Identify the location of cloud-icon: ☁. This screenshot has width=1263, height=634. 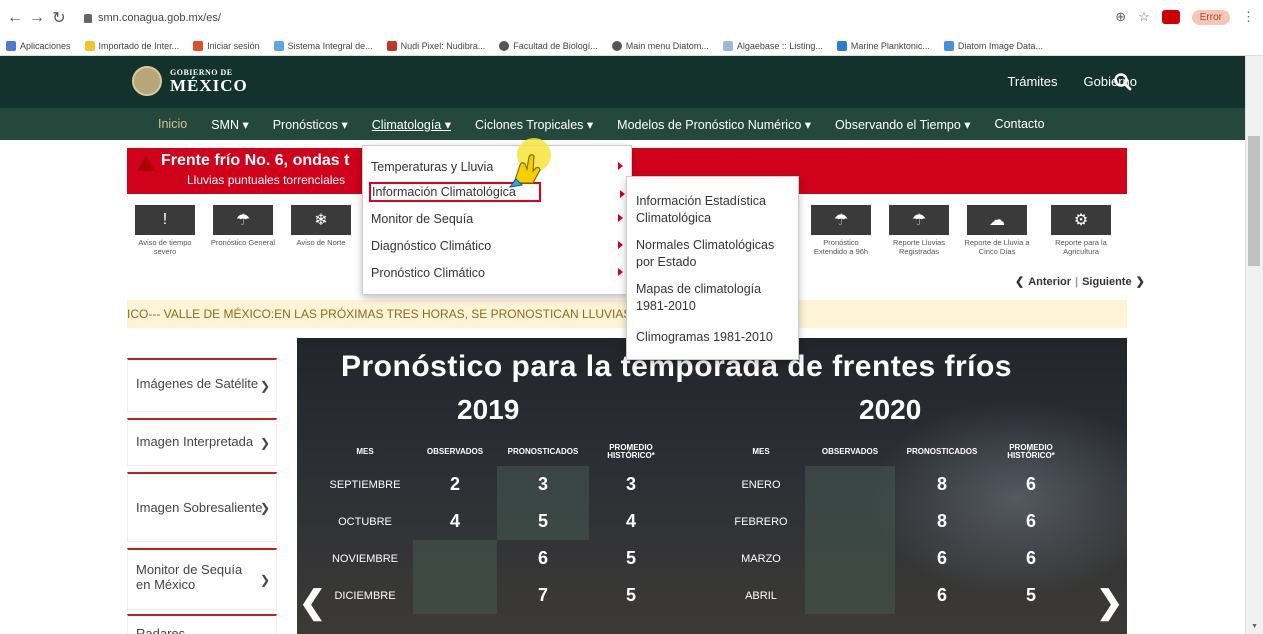
(997, 220).